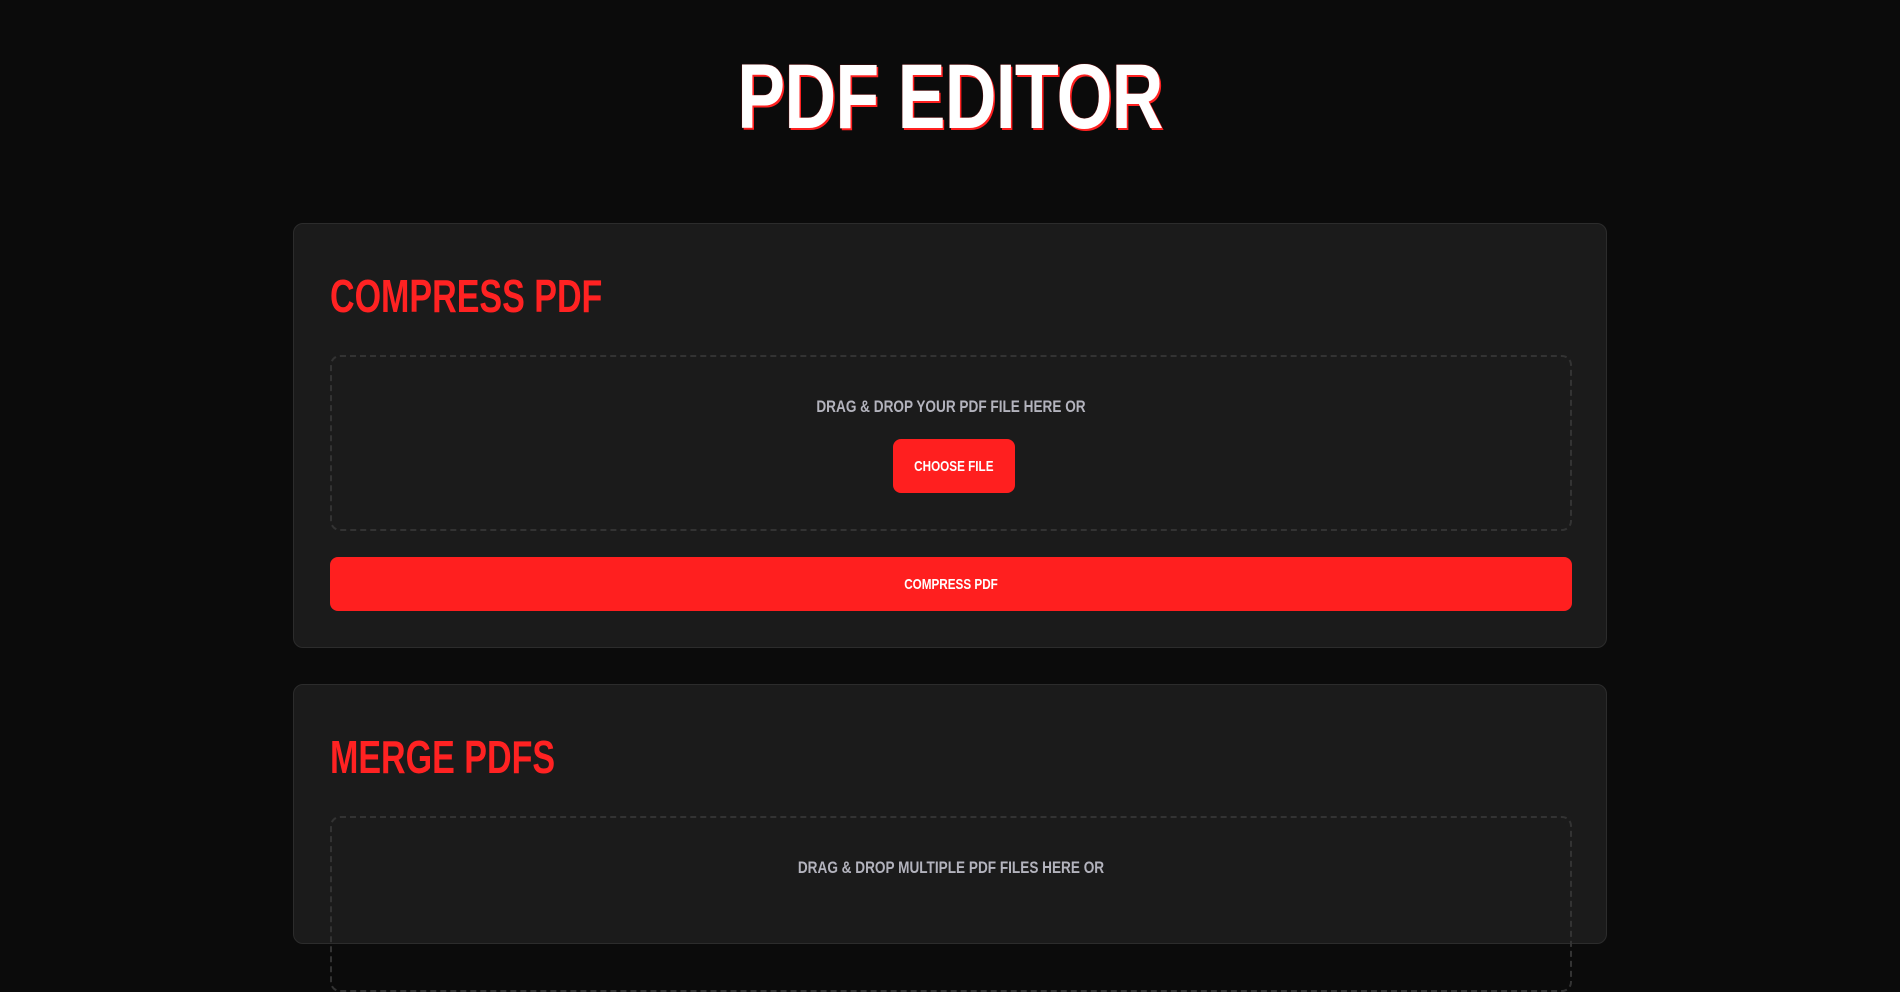  I want to click on compress-drop-text: DRAG & DROP YOUR PDF FILE HERE OR, so click(951, 406).